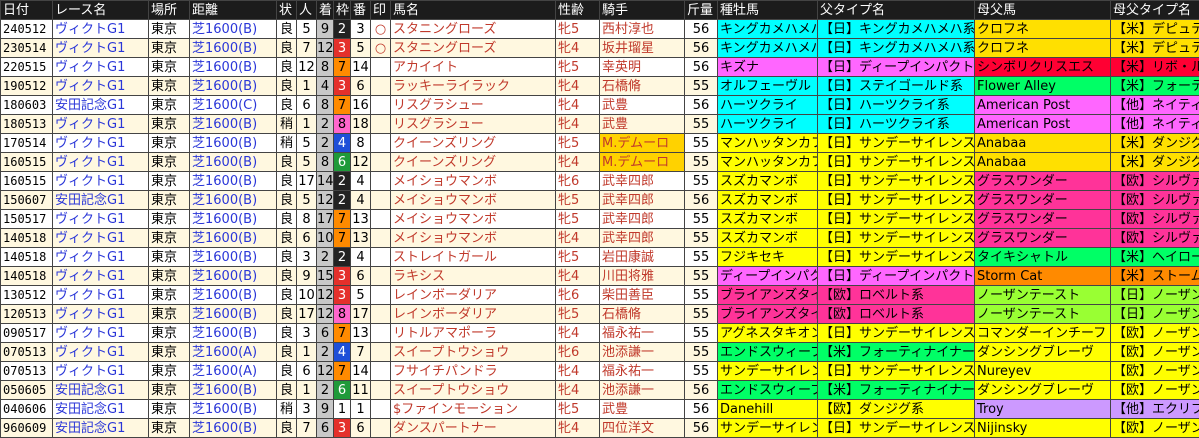 The image size is (1199, 438). What do you see at coordinates (701, 105) in the screenshot?
I see `weight-cell: 56` at bounding box center [701, 105].